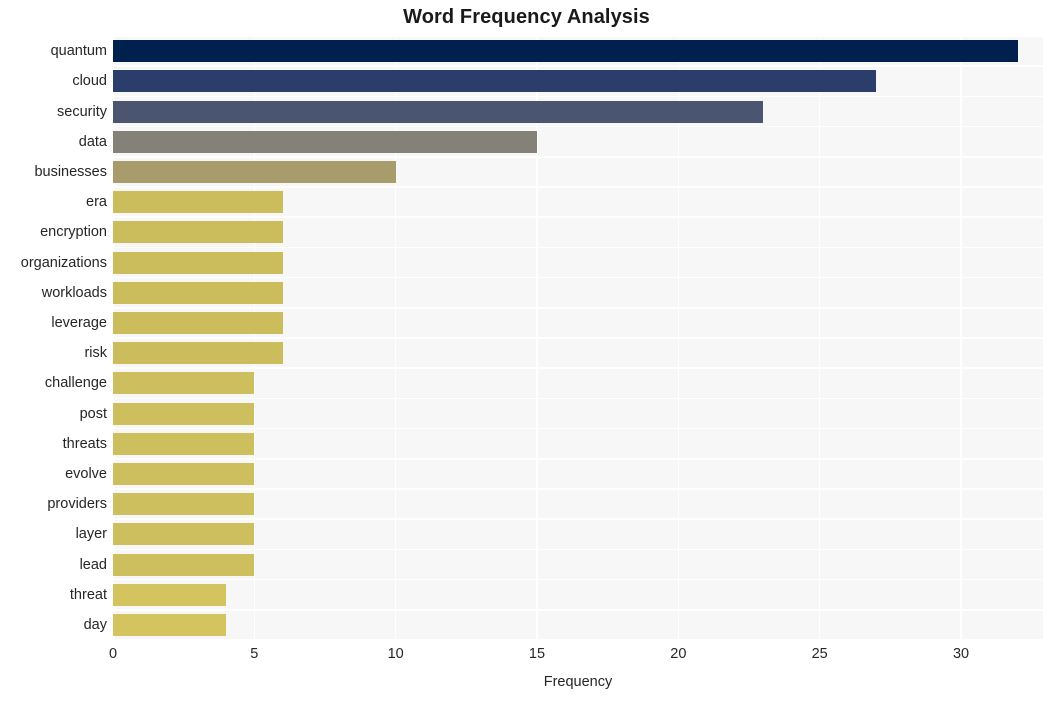 This screenshot has width=1053, height=701. Describe the element at coordinates (89, 81) in the screenshot. I see `y-axis-tick-label: cloud` at that location.